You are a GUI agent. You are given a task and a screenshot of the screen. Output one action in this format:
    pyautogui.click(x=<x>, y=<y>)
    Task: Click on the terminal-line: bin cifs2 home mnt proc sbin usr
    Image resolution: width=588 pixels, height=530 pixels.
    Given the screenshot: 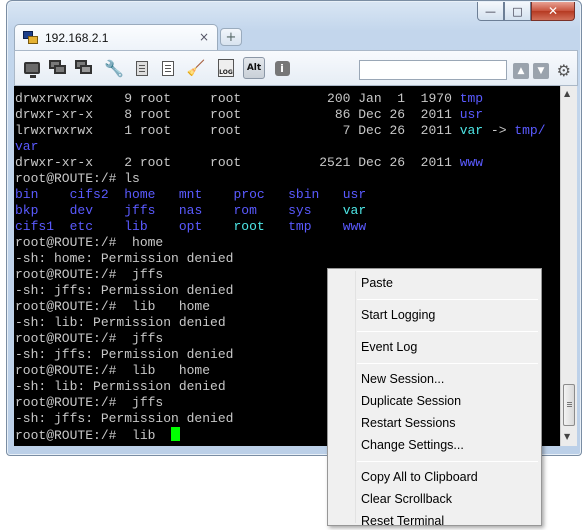 What is the action you would take?
    pyautogui.click(x=287, y=195)
    